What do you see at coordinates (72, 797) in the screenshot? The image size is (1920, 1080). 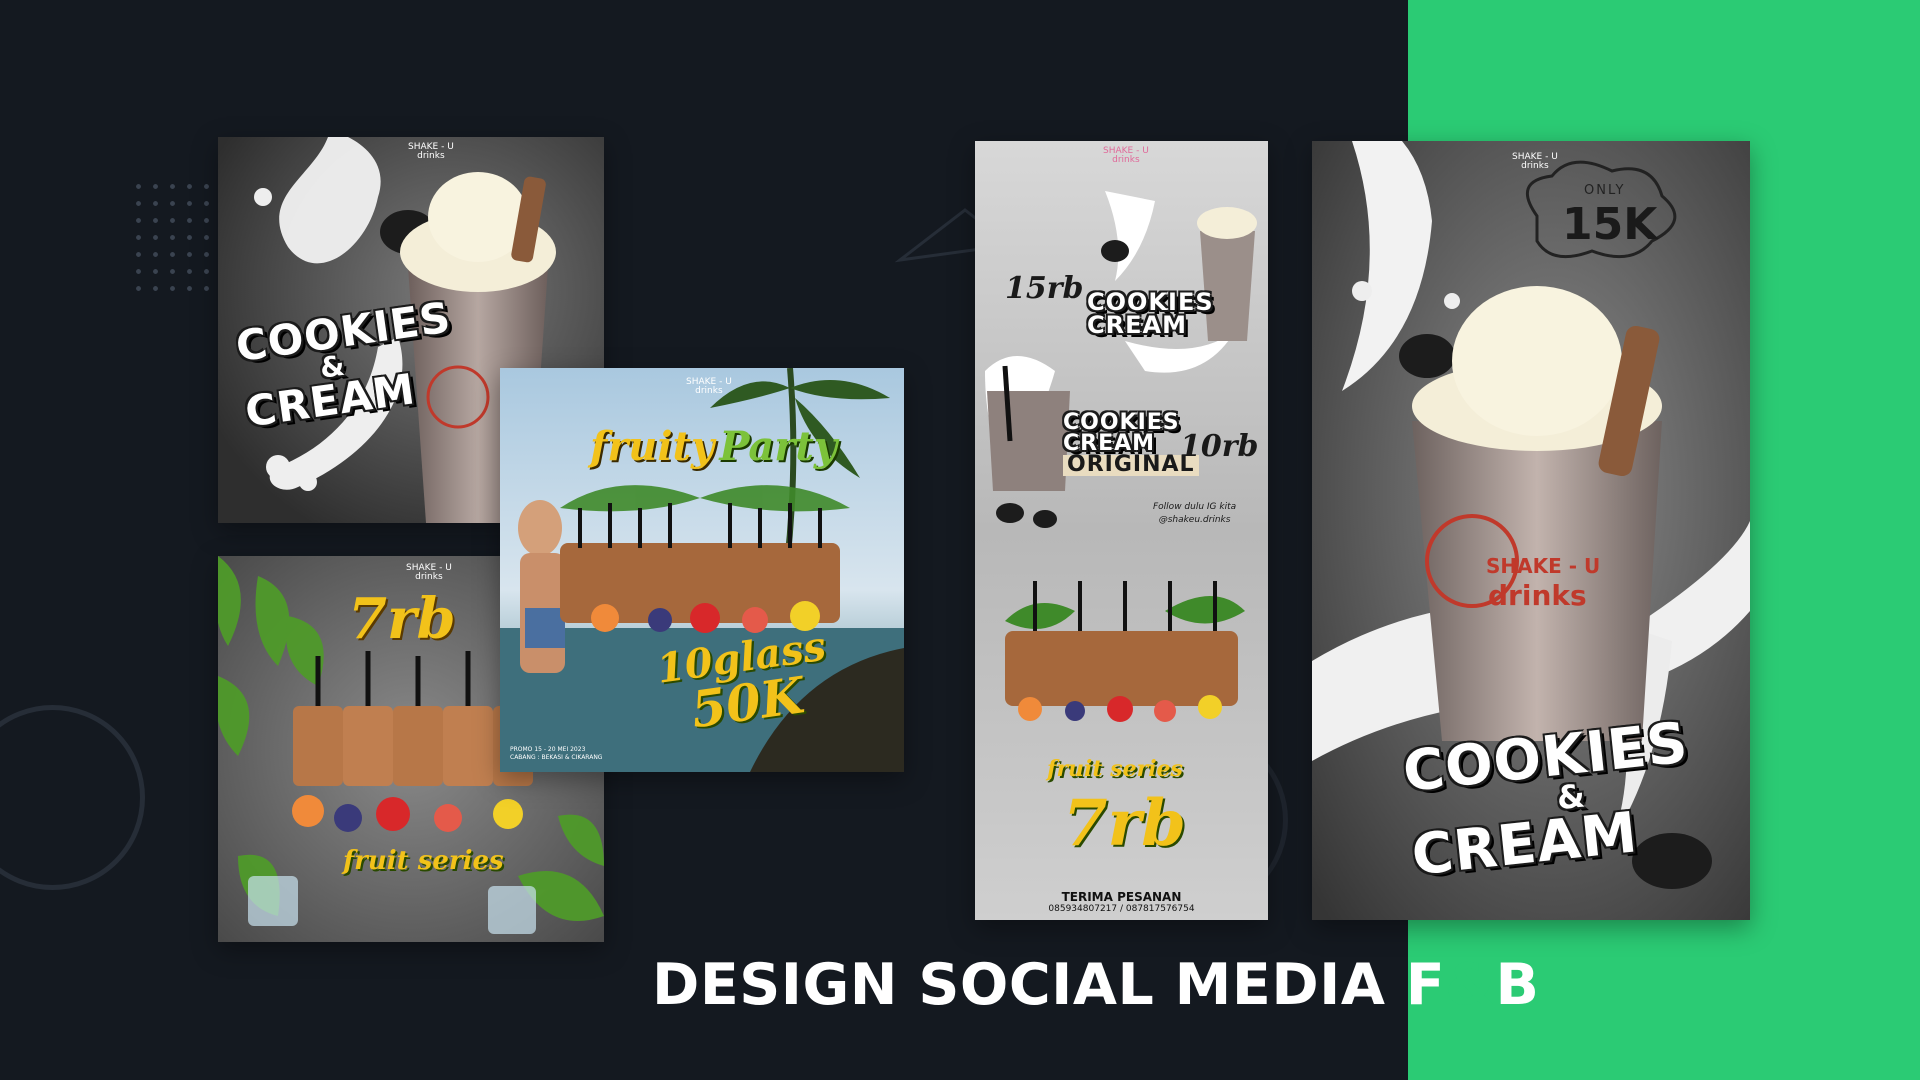 I see `ring-decoration` at bounding box center [72, 797].